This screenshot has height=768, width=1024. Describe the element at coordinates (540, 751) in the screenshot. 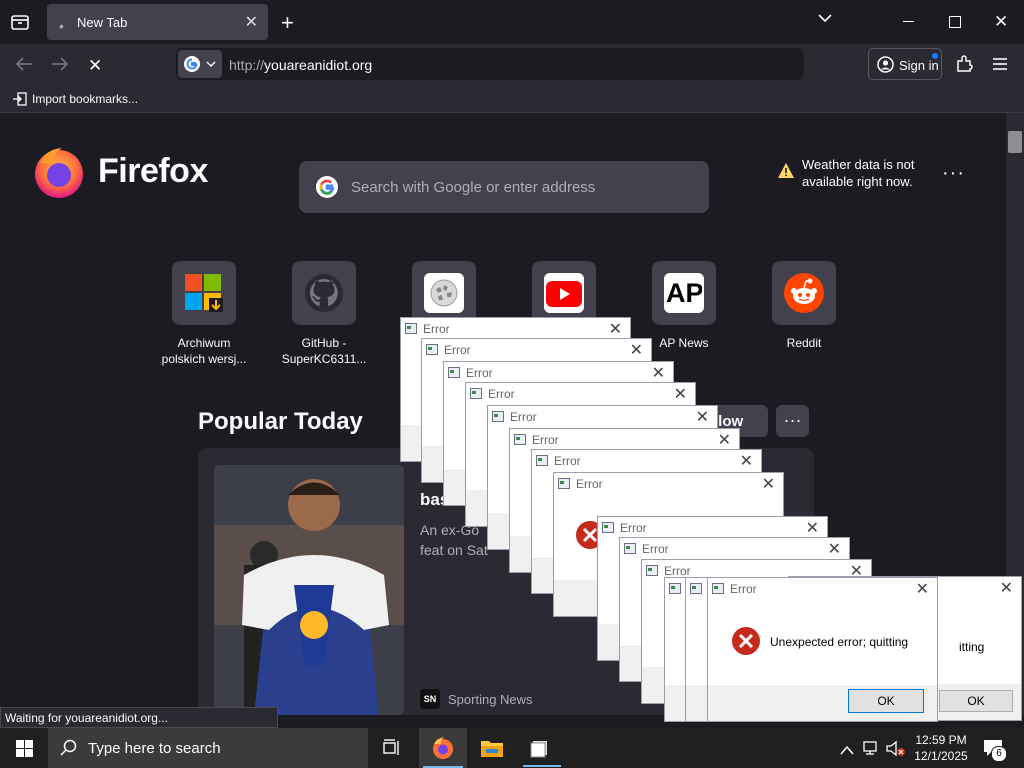

I see `dialog-taskbar-icon` at that location.